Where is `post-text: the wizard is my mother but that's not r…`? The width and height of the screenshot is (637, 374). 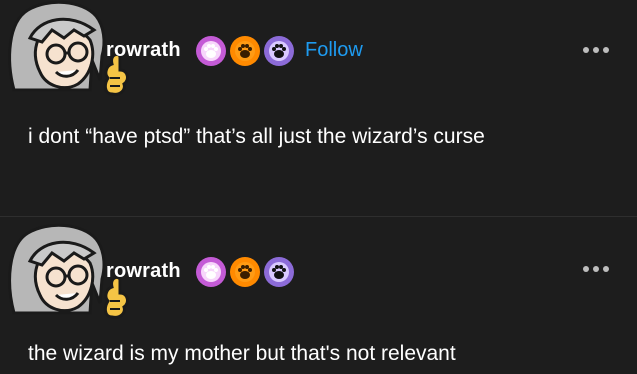 post-text: the wizard is my mother but that's not r… is located at coordinates (242, 353).